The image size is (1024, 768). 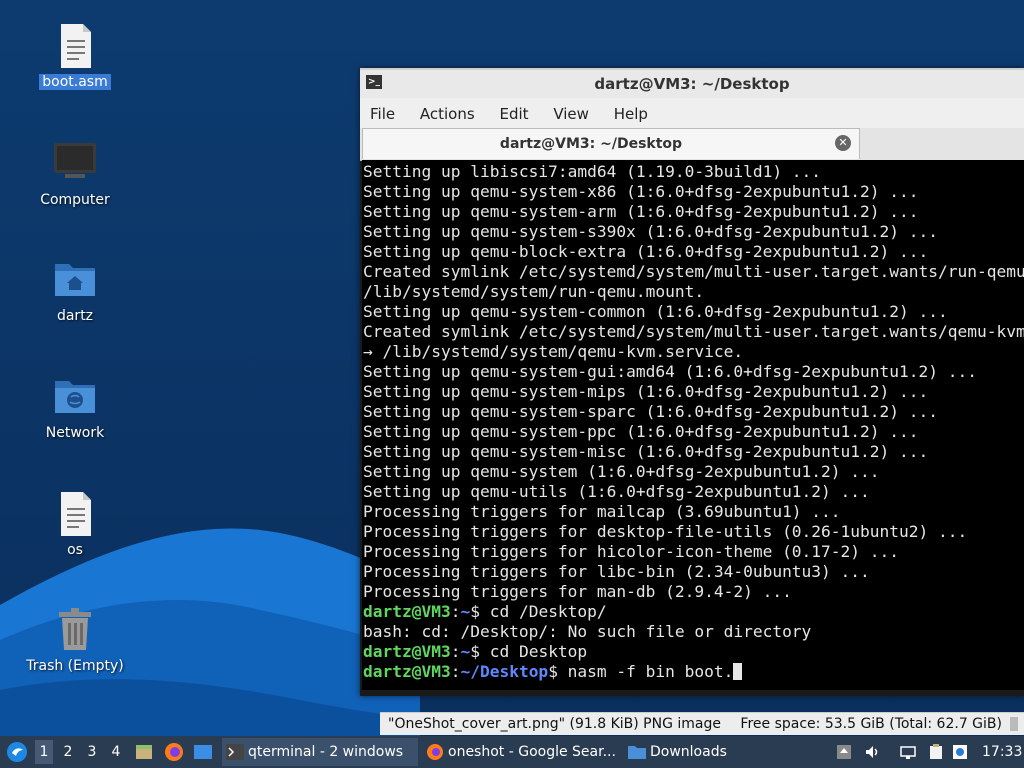 What do you see at coordinates (44, 752) in the screenshot?
I see `workspace-1: 1` at bounding box center [44, 752].